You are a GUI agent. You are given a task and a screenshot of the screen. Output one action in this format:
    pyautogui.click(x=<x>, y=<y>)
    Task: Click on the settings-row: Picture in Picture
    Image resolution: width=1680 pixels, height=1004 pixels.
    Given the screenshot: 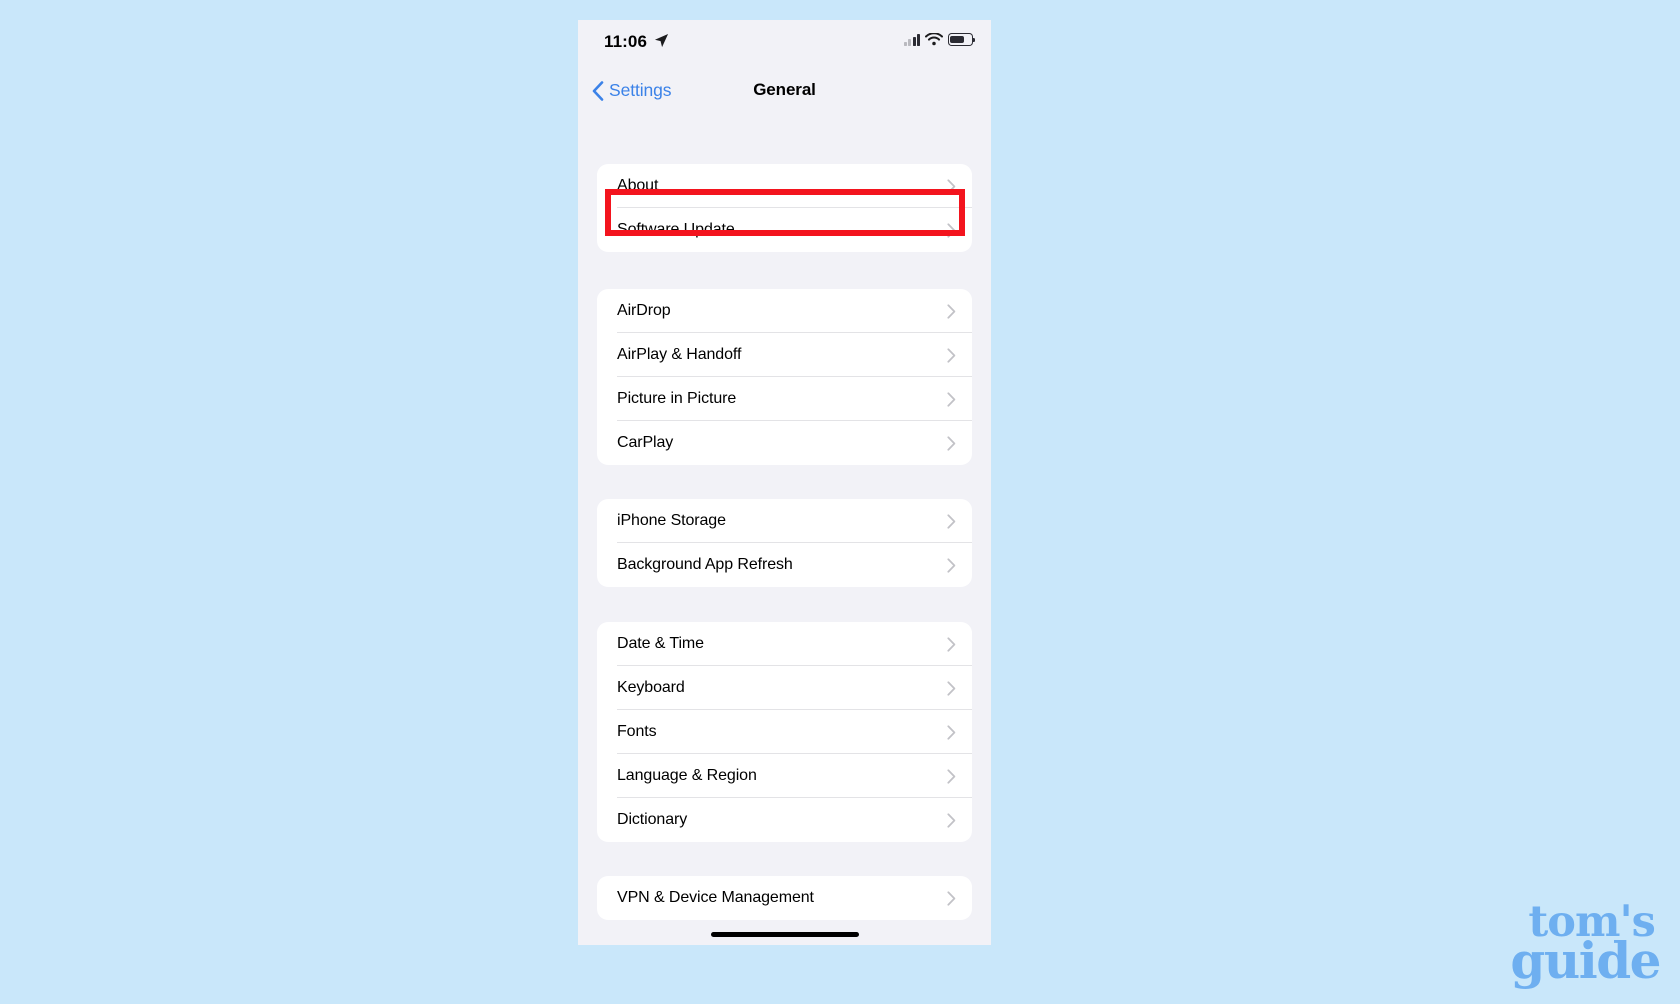 What is the action you would take?
    pyautogui.click(x=784, y=399)
    